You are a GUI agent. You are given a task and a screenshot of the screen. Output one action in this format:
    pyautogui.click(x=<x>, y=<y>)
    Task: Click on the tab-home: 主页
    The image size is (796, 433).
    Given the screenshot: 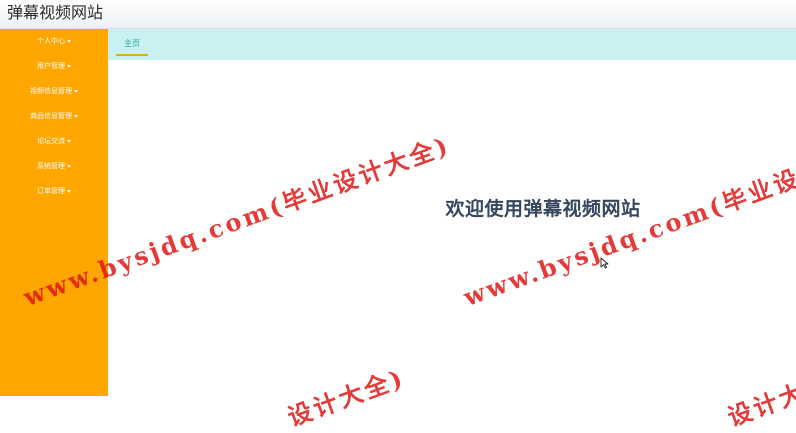 What is the action you would take?
    pyautogui.click(x=132, y=45)
    